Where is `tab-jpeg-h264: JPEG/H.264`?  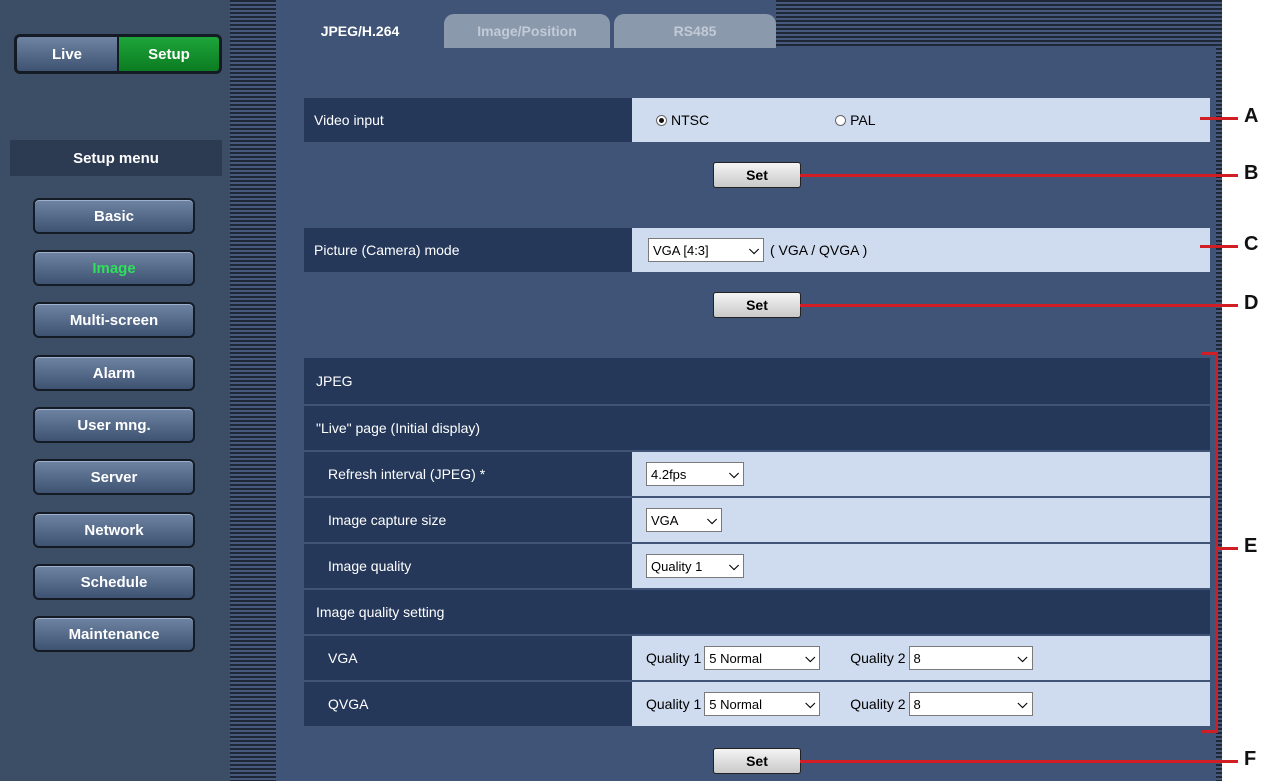 tab-jpeg-h264: JPEG/H.264 is located at coordinates (360, 31).